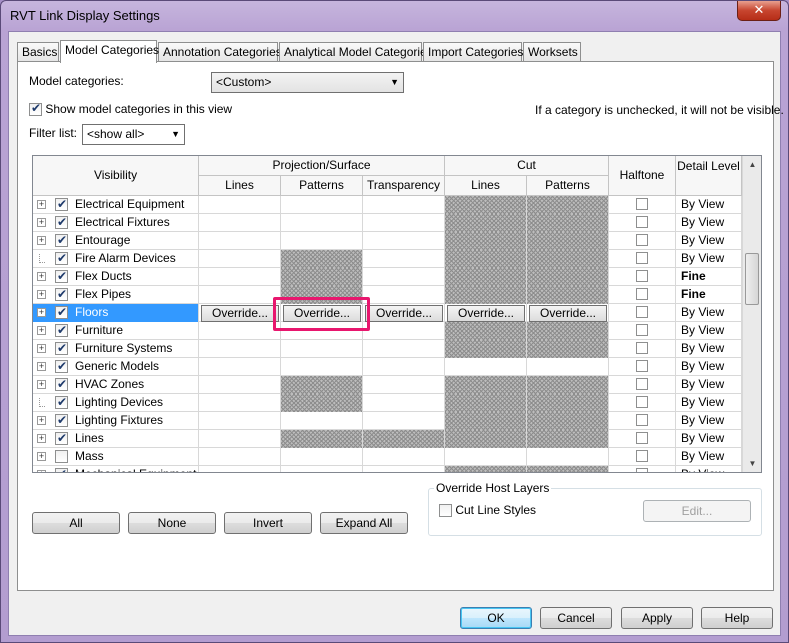 The height and width of the screenshot is (643, 789). I want to click on category-row: + Furniture Systems By View, so click(387, 349).